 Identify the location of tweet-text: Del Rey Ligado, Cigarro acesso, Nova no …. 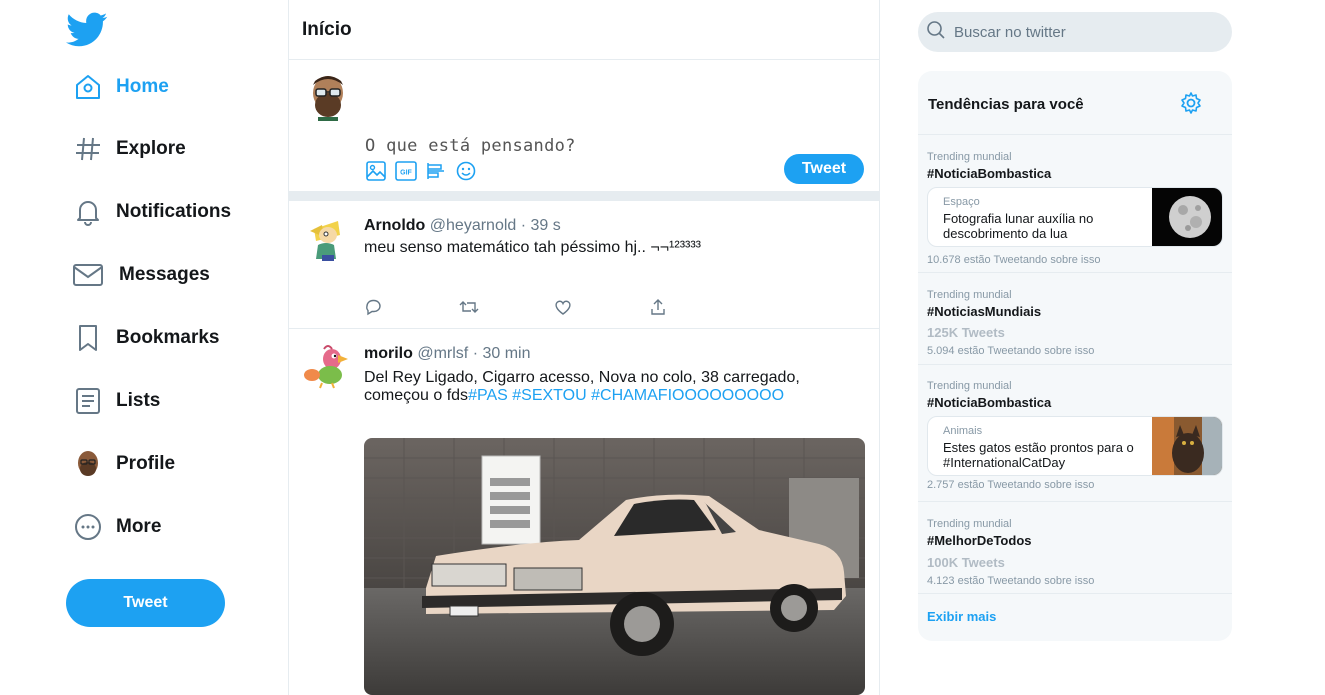
(599, 387).